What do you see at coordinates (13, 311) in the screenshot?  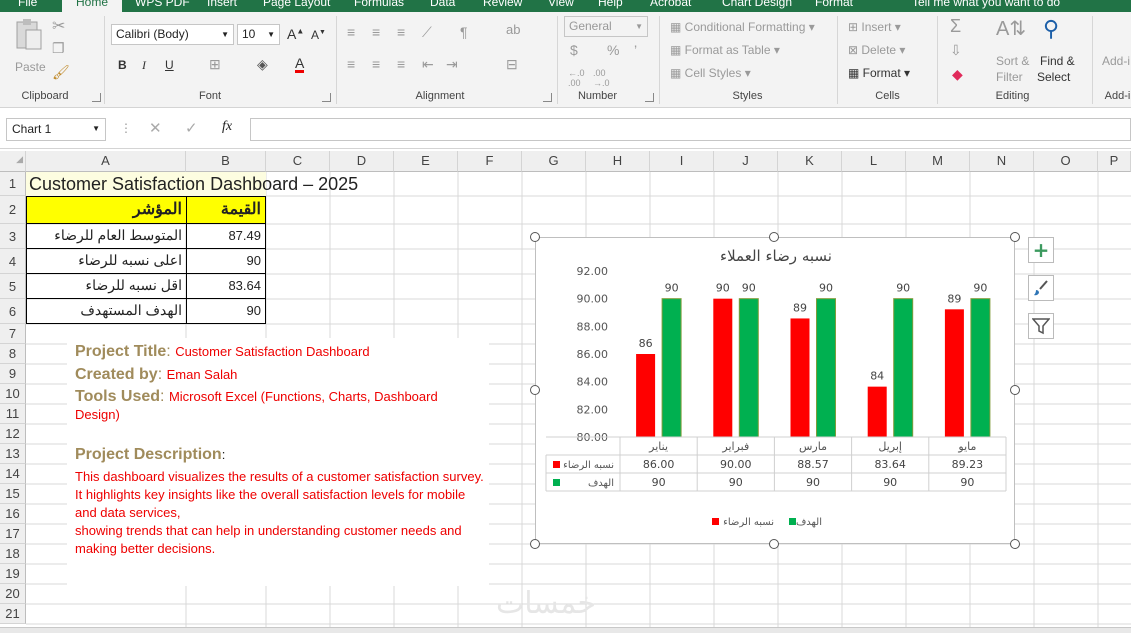 I see `row-header: 6` at bounding box center [13, 311].